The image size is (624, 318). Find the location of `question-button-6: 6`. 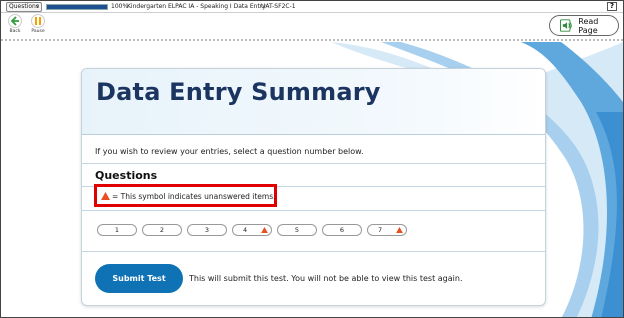

question-button-6: 6 is located at coordinates (342, 230).